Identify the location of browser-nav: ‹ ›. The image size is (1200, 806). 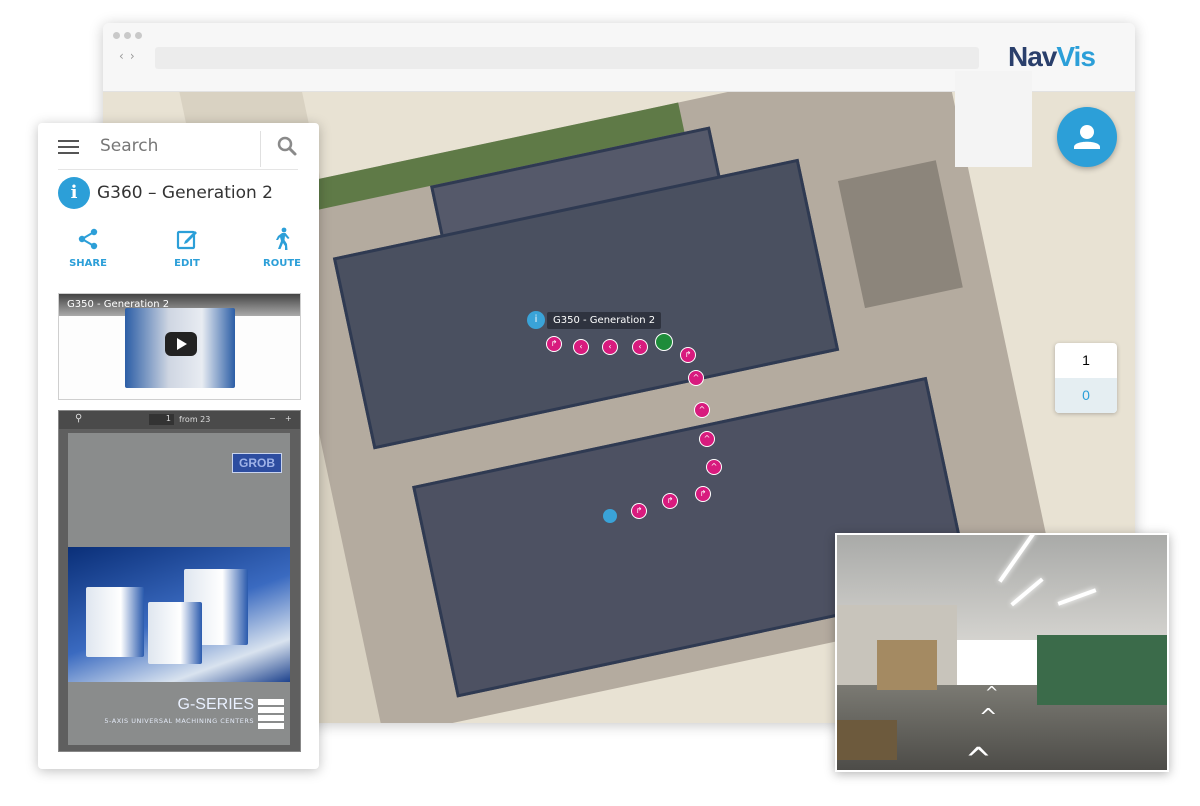
(130, 56).